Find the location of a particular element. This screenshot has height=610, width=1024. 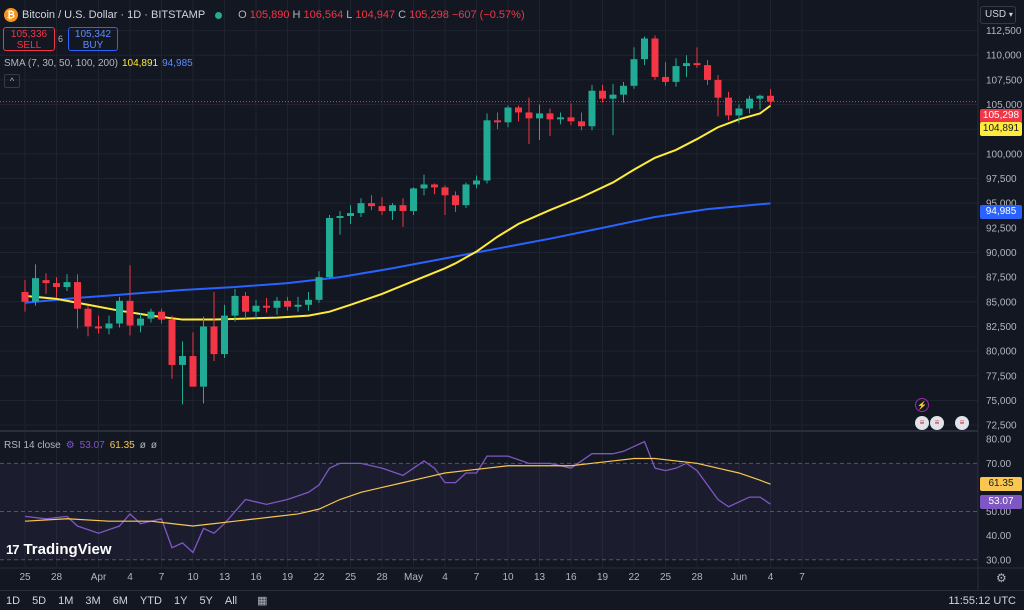

date-axis-label-4: 7 is located at coordinates (162, 577).